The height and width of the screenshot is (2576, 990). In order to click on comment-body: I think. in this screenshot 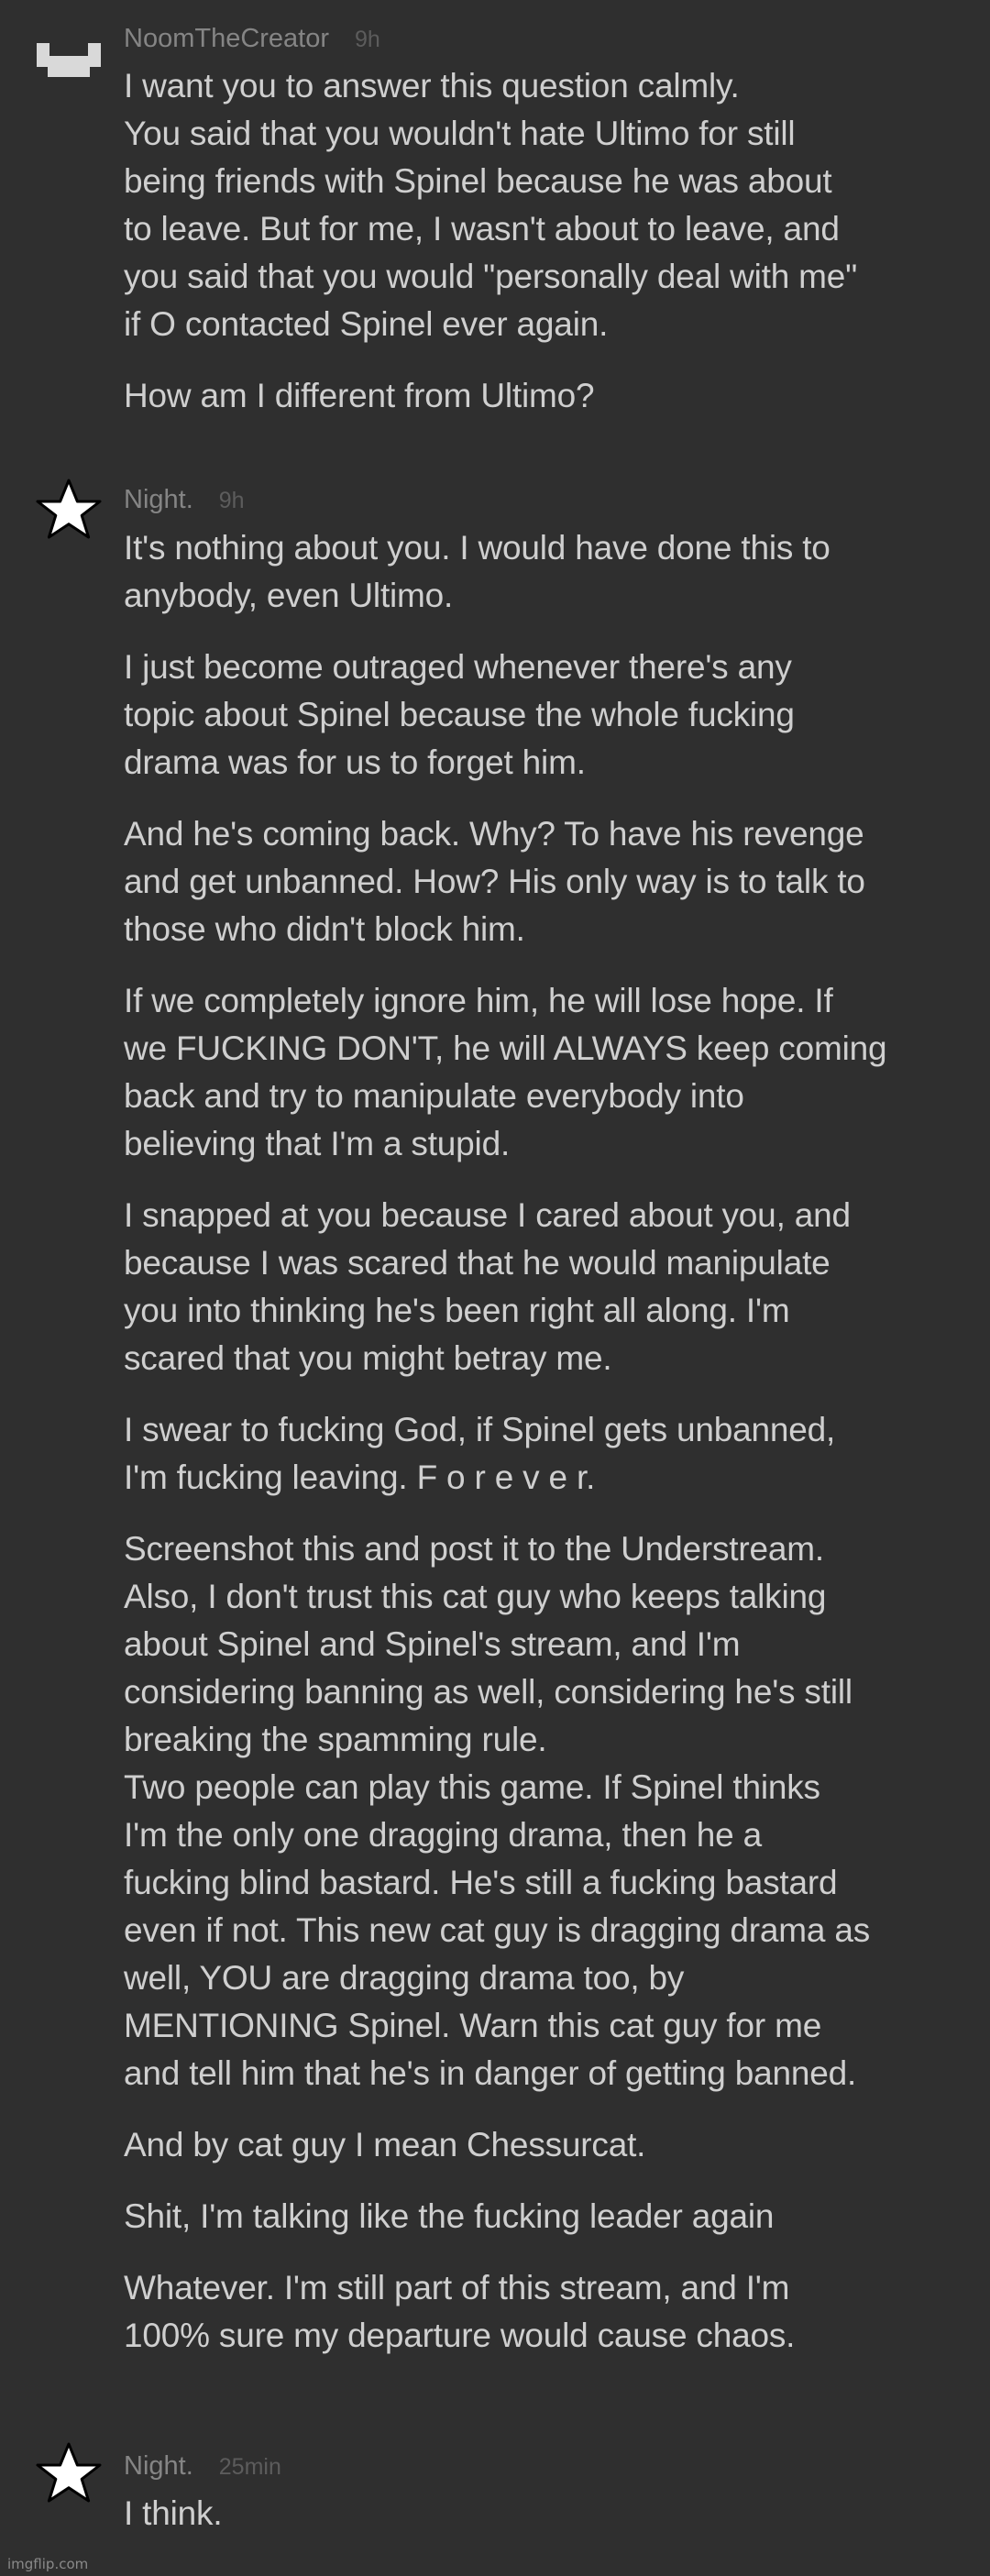, I will do `click(543, 2513)`.